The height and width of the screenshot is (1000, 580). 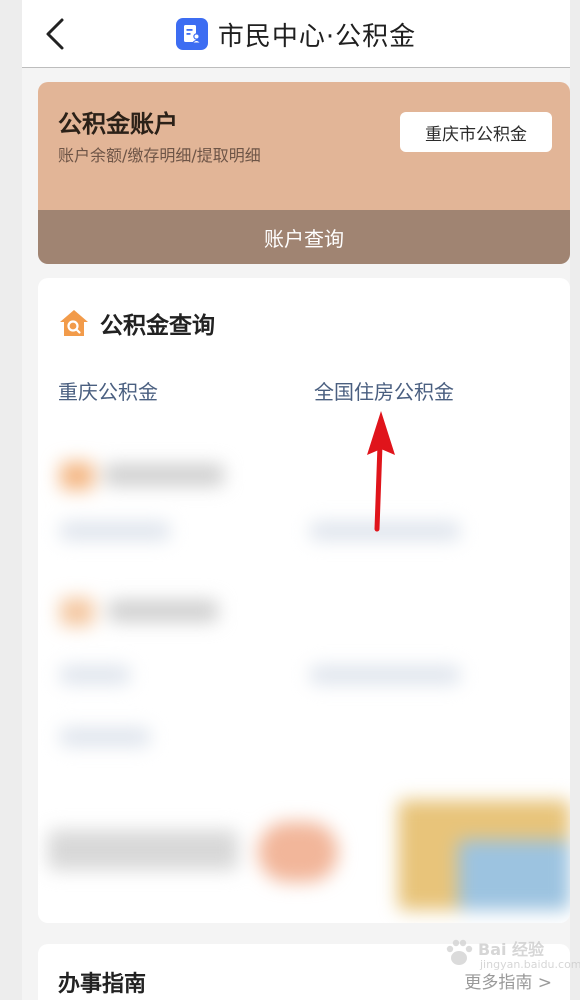 I want to click on baidu-watermark: Bai 经验 jingyan.baidu.com, so click(x=510, y=956).